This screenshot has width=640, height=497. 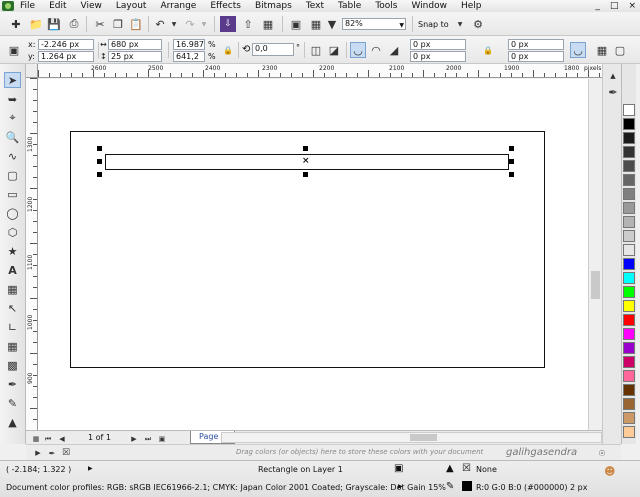 What do you see at coordinates (602, 50) in the screenshot?
I see `wrap-text-icon: ▦` at bounding box center [602, 50].